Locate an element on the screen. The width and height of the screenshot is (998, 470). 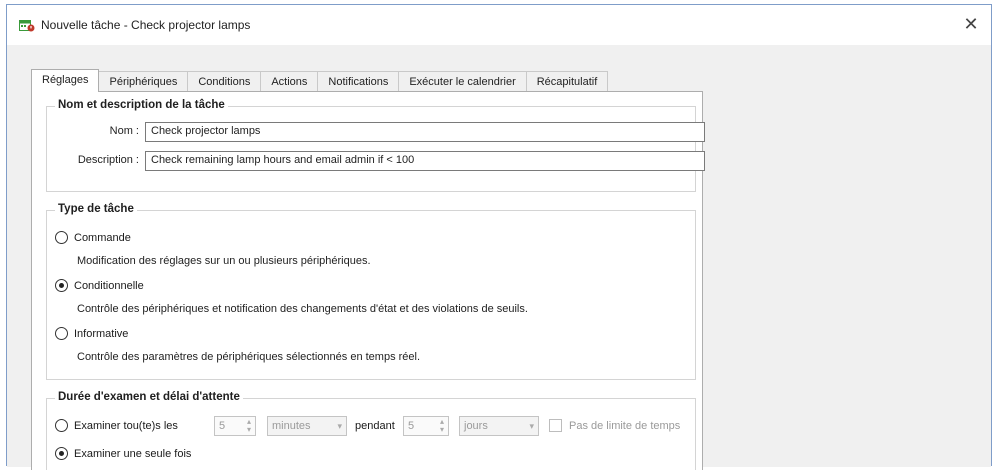
tab-notifications: Notifications is located at coordinates (358, 81).